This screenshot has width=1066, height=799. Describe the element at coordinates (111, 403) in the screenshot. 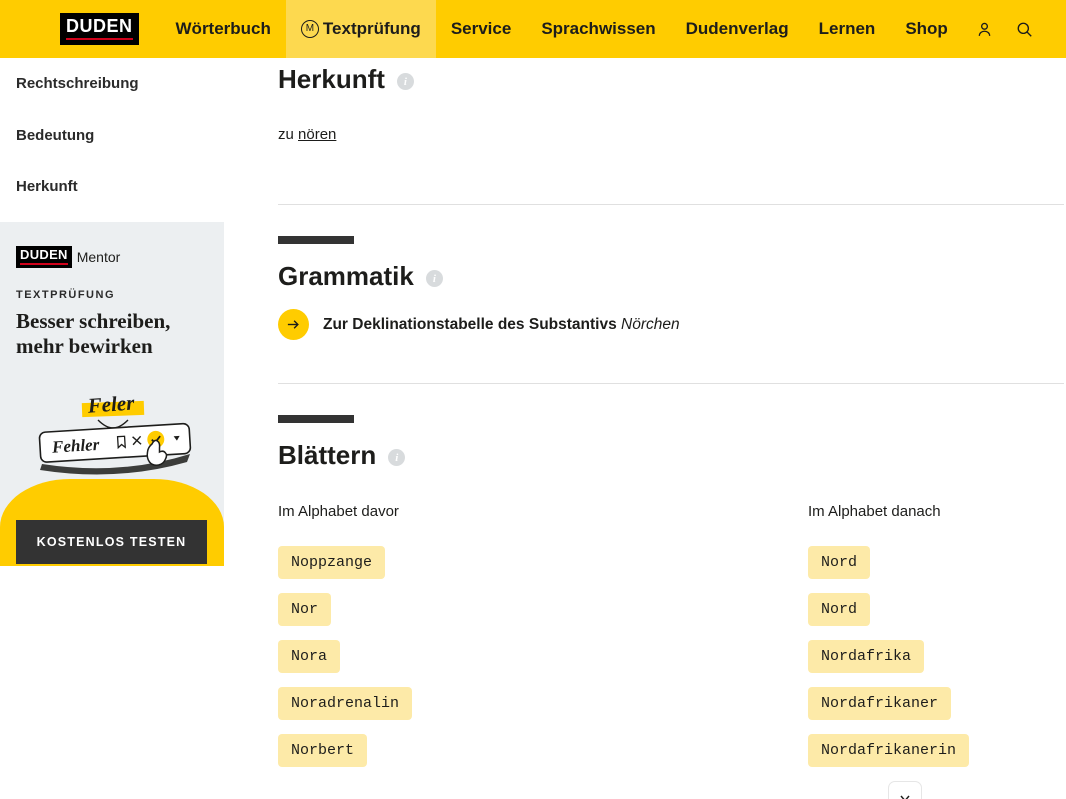

I see `promo-misspelled-word: Feler` at that location.